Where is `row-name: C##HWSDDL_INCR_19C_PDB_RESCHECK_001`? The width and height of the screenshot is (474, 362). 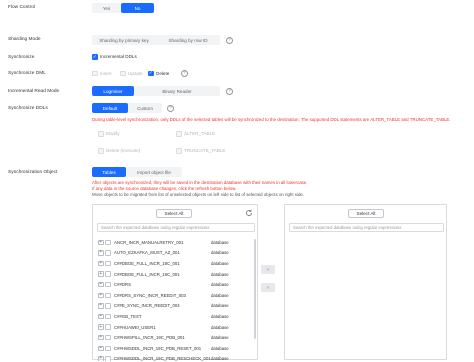 row-name: C##HWSDDL_INCR_19C_PDB_RESCHECK_001 is located at coordinates (162, 358).